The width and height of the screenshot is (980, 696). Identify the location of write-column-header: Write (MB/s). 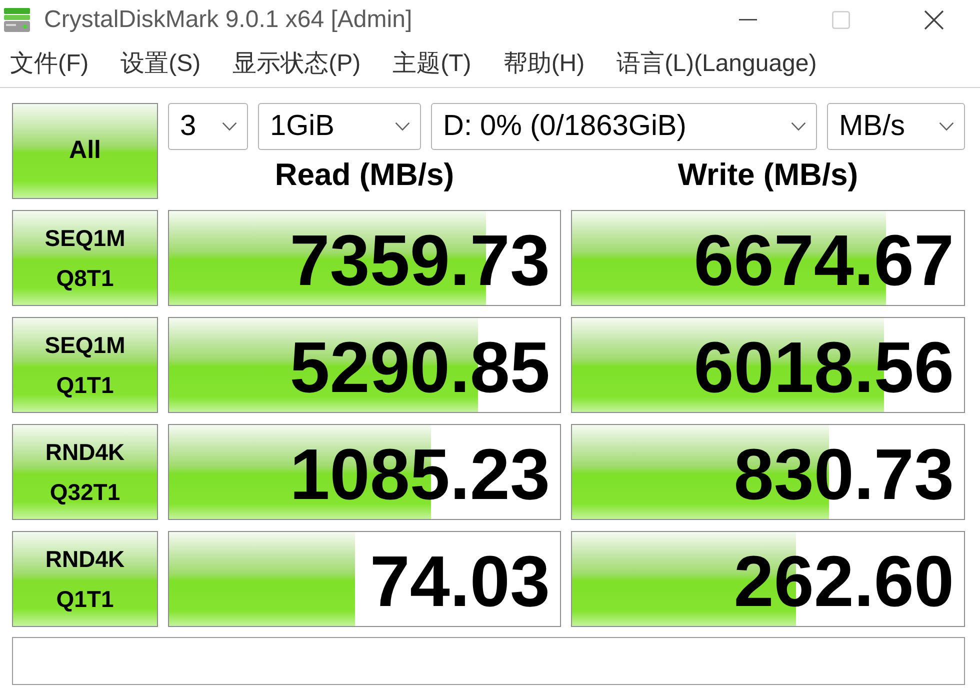
(768, 175).